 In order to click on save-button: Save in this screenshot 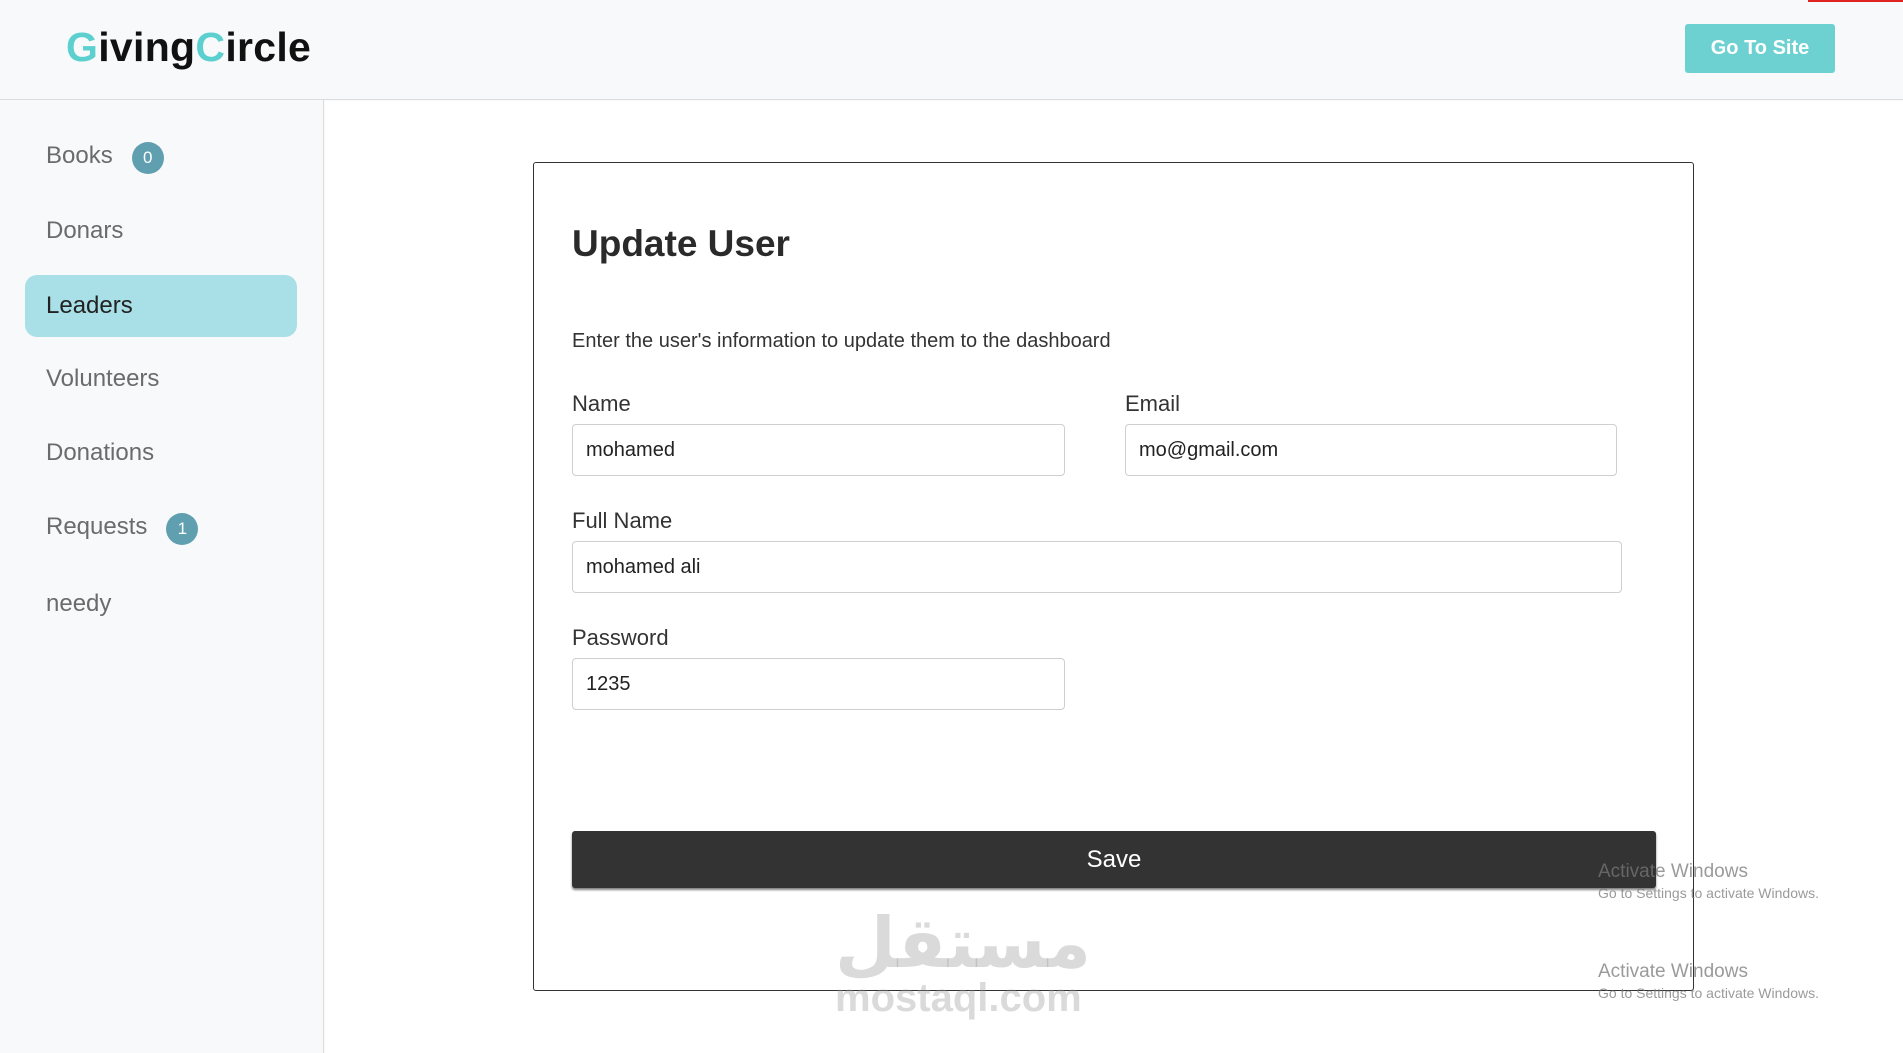, I will do `click(1114, 859)`.